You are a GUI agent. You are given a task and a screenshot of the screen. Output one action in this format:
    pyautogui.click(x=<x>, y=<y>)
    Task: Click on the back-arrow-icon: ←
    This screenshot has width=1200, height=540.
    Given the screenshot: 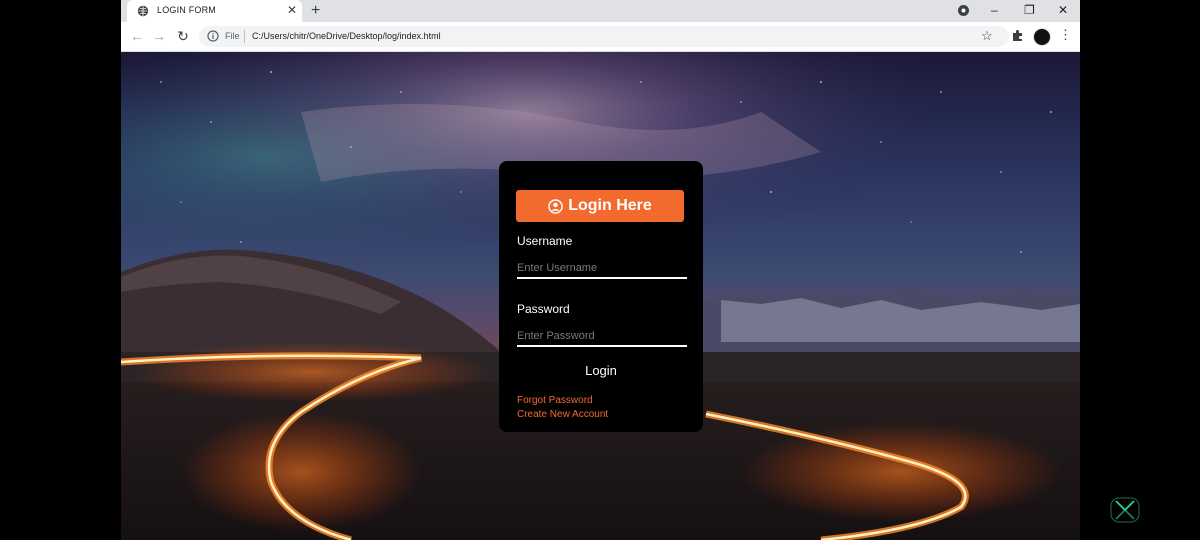 What is the action you would take?
    pyautogui.click(x=137, y=36)
    